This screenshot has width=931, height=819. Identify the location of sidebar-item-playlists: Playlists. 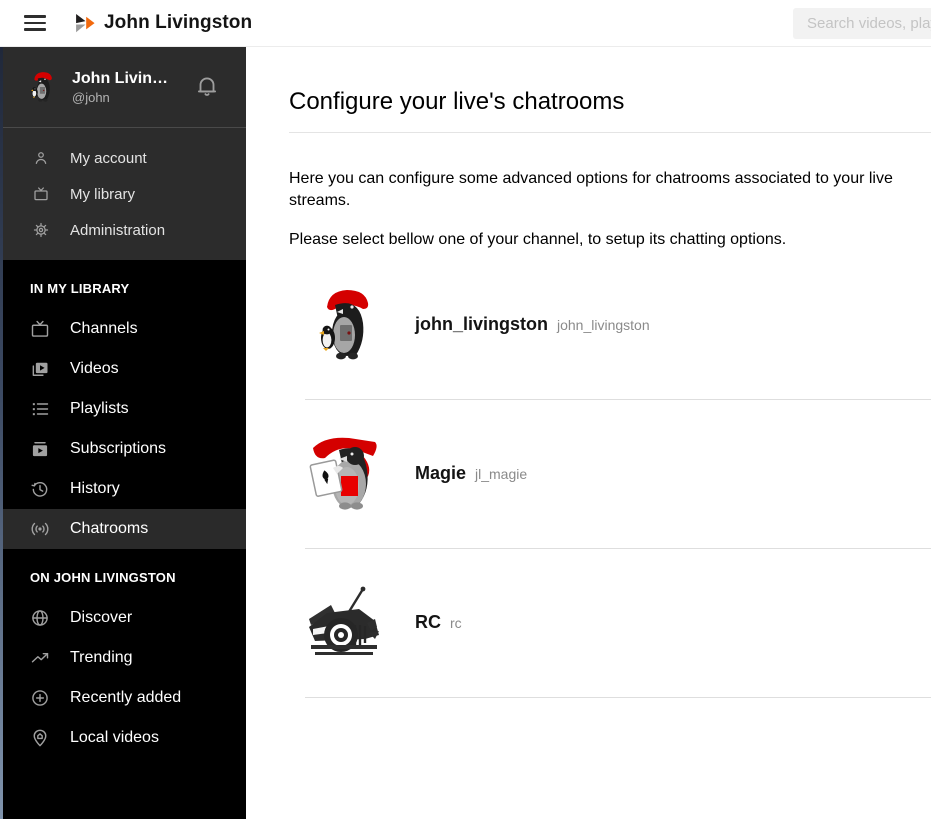
(123, 409).